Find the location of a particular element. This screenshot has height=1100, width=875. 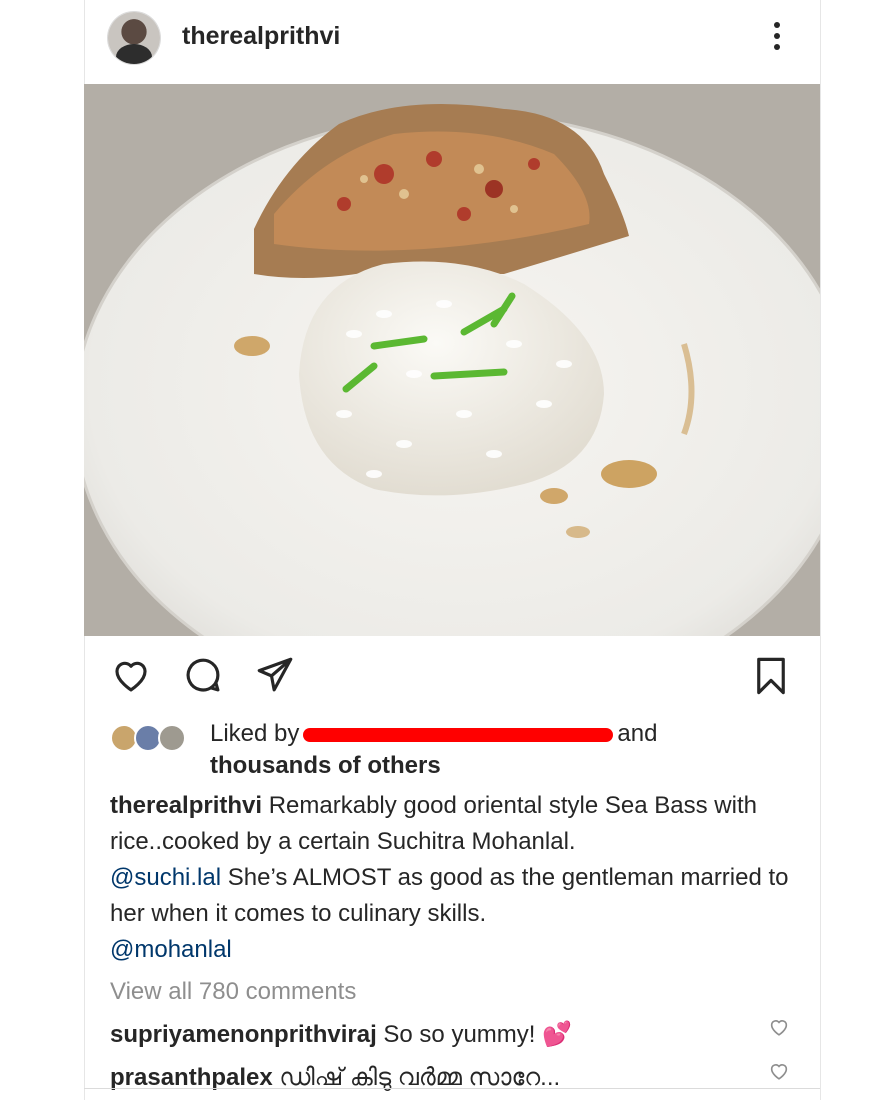

frame-right-edge is located at coordinates (820, 550).